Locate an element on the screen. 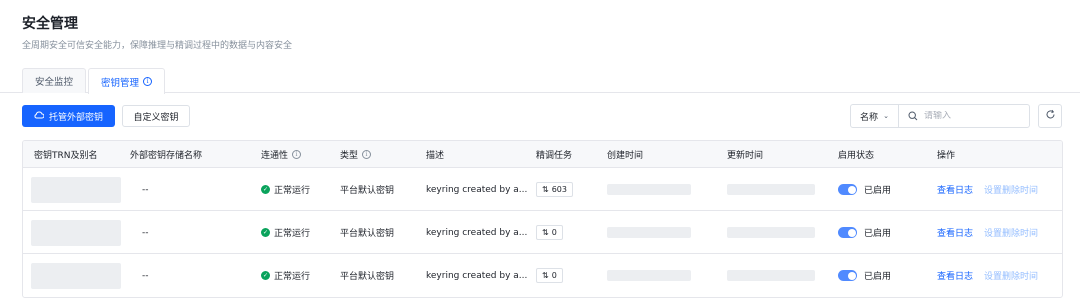 This screenshot has height=306, width=1080. tab-bar: 安全监控 密钥管理 i is located at coordinates (94, 81).